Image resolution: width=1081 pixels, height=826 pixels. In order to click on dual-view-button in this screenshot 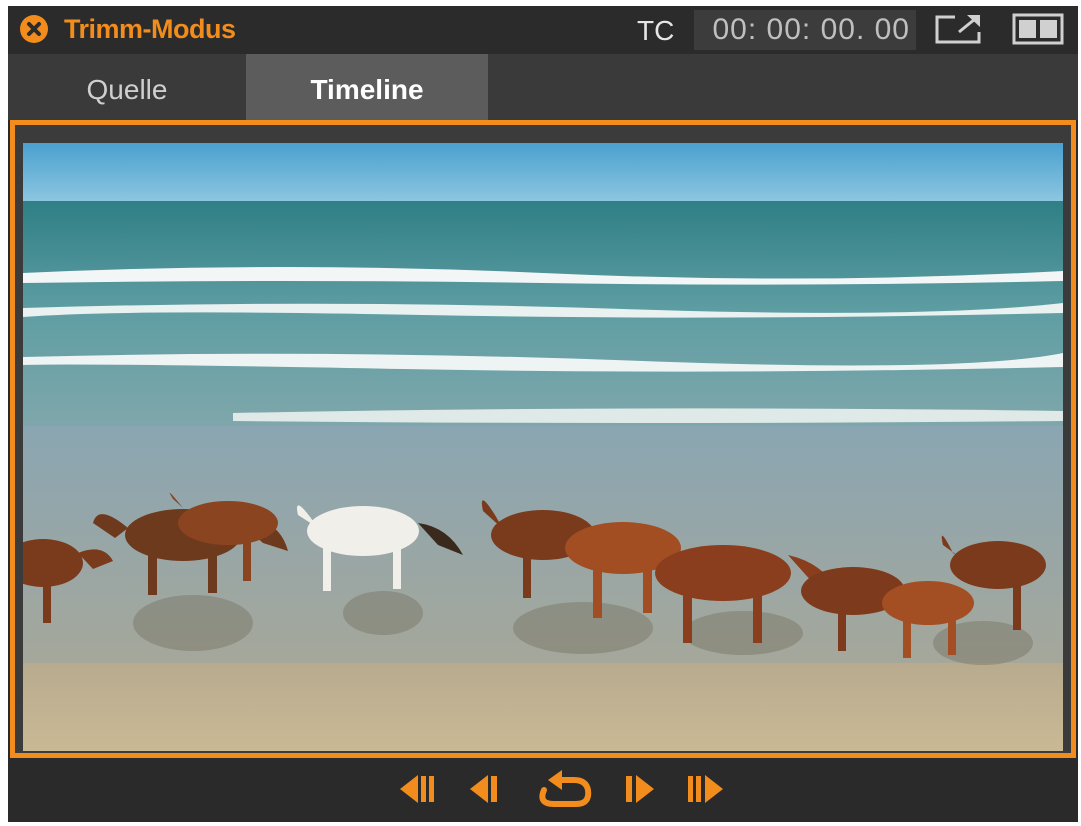, I will do `click(1038, 29)`.